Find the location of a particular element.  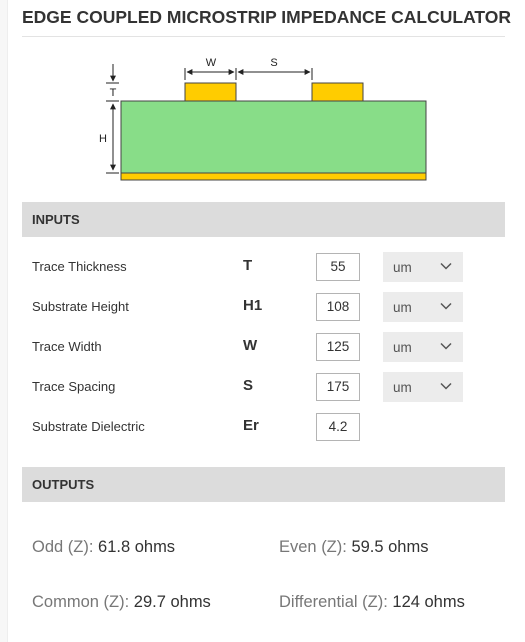

input-row-substrate-dielectric: Substrate Dielectric Er 4.2 is located at coordinates (263, 428).